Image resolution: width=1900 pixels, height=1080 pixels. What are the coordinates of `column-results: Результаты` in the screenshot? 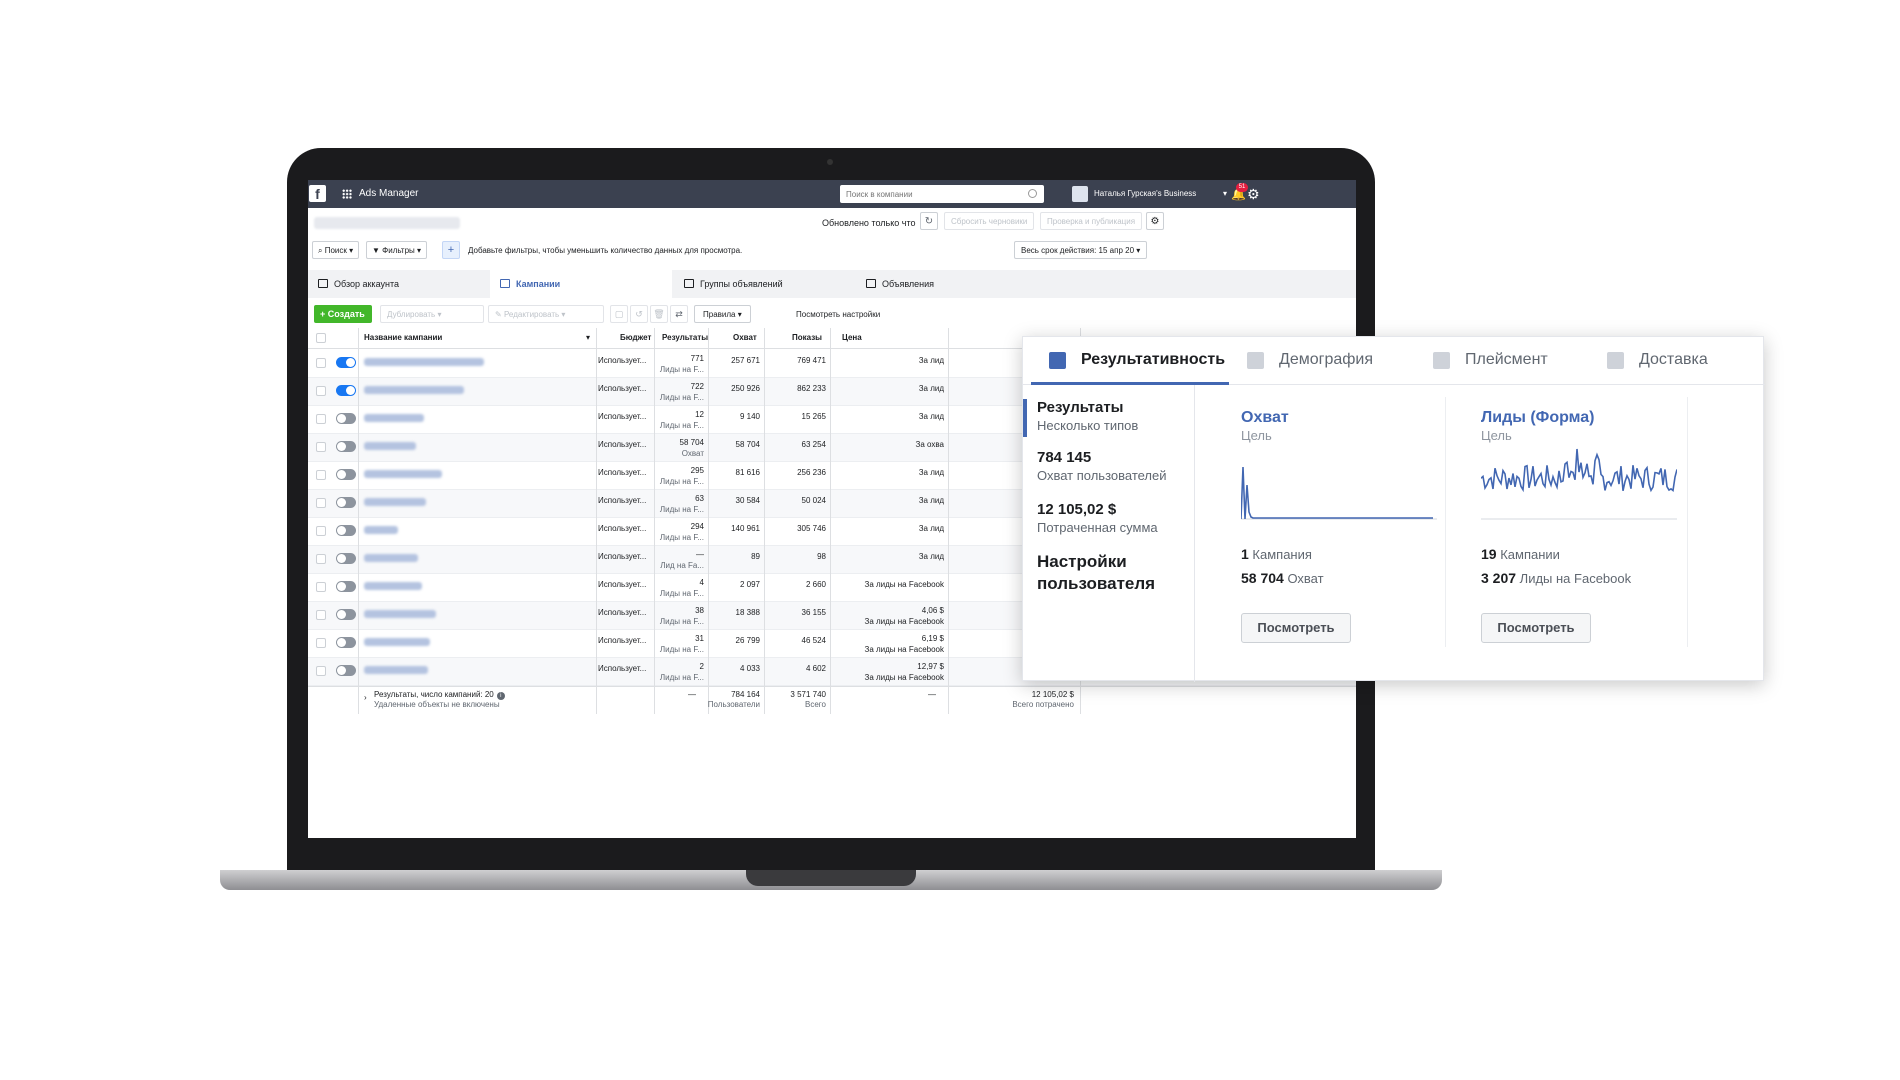 It's located at (685, 338).